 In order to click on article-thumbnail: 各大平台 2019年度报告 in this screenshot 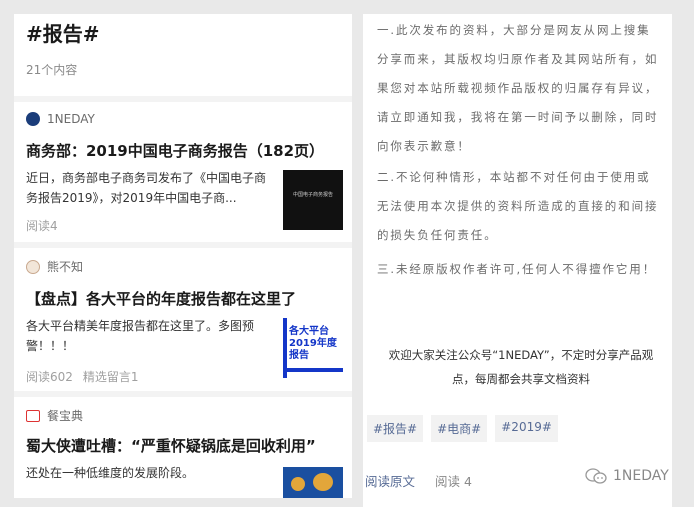, I will do `click(313, 348)`.